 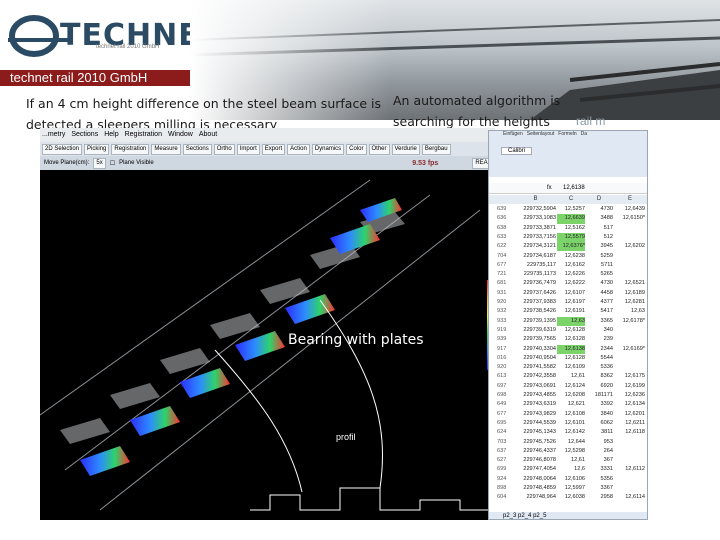 What do you see at coordinates (506, 395) in the screenshot?
I see `table-cell: 698` at bounding box center [506, 395].